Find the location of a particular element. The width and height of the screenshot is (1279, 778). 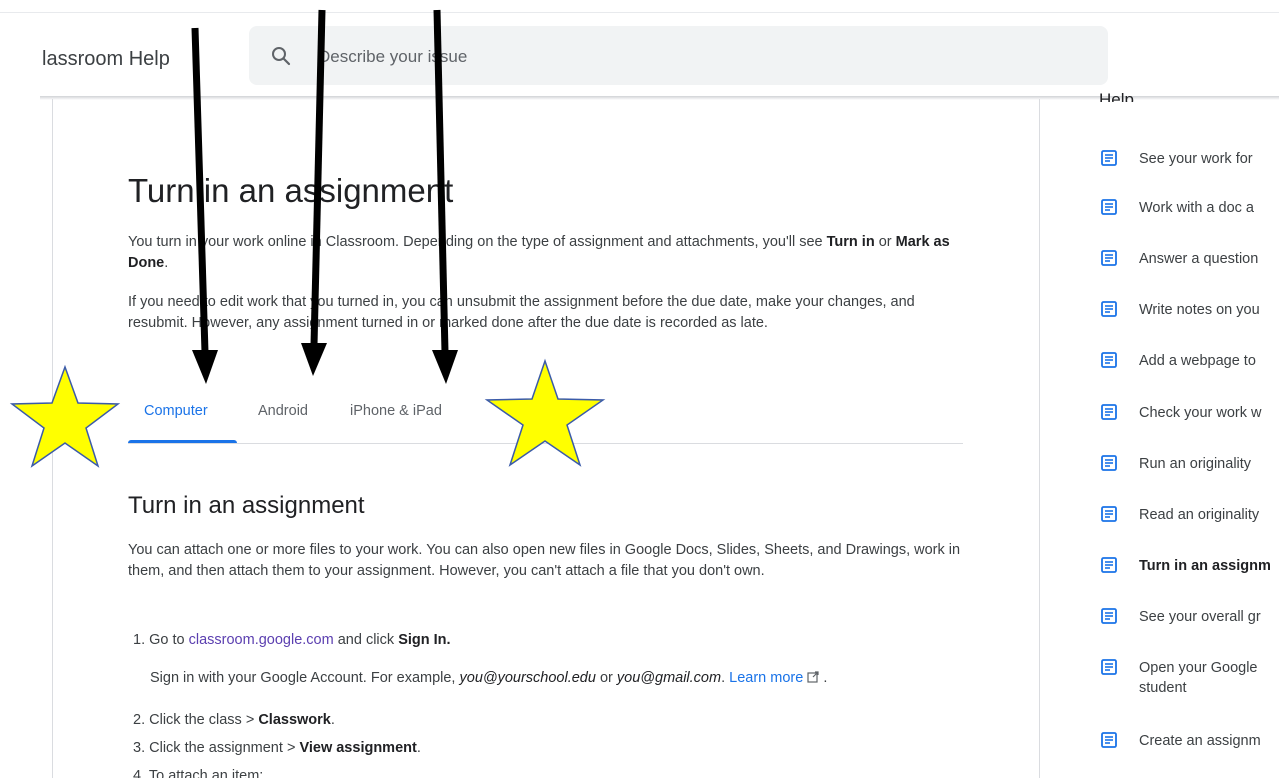

search-icon is located at coordinates (281, 56).